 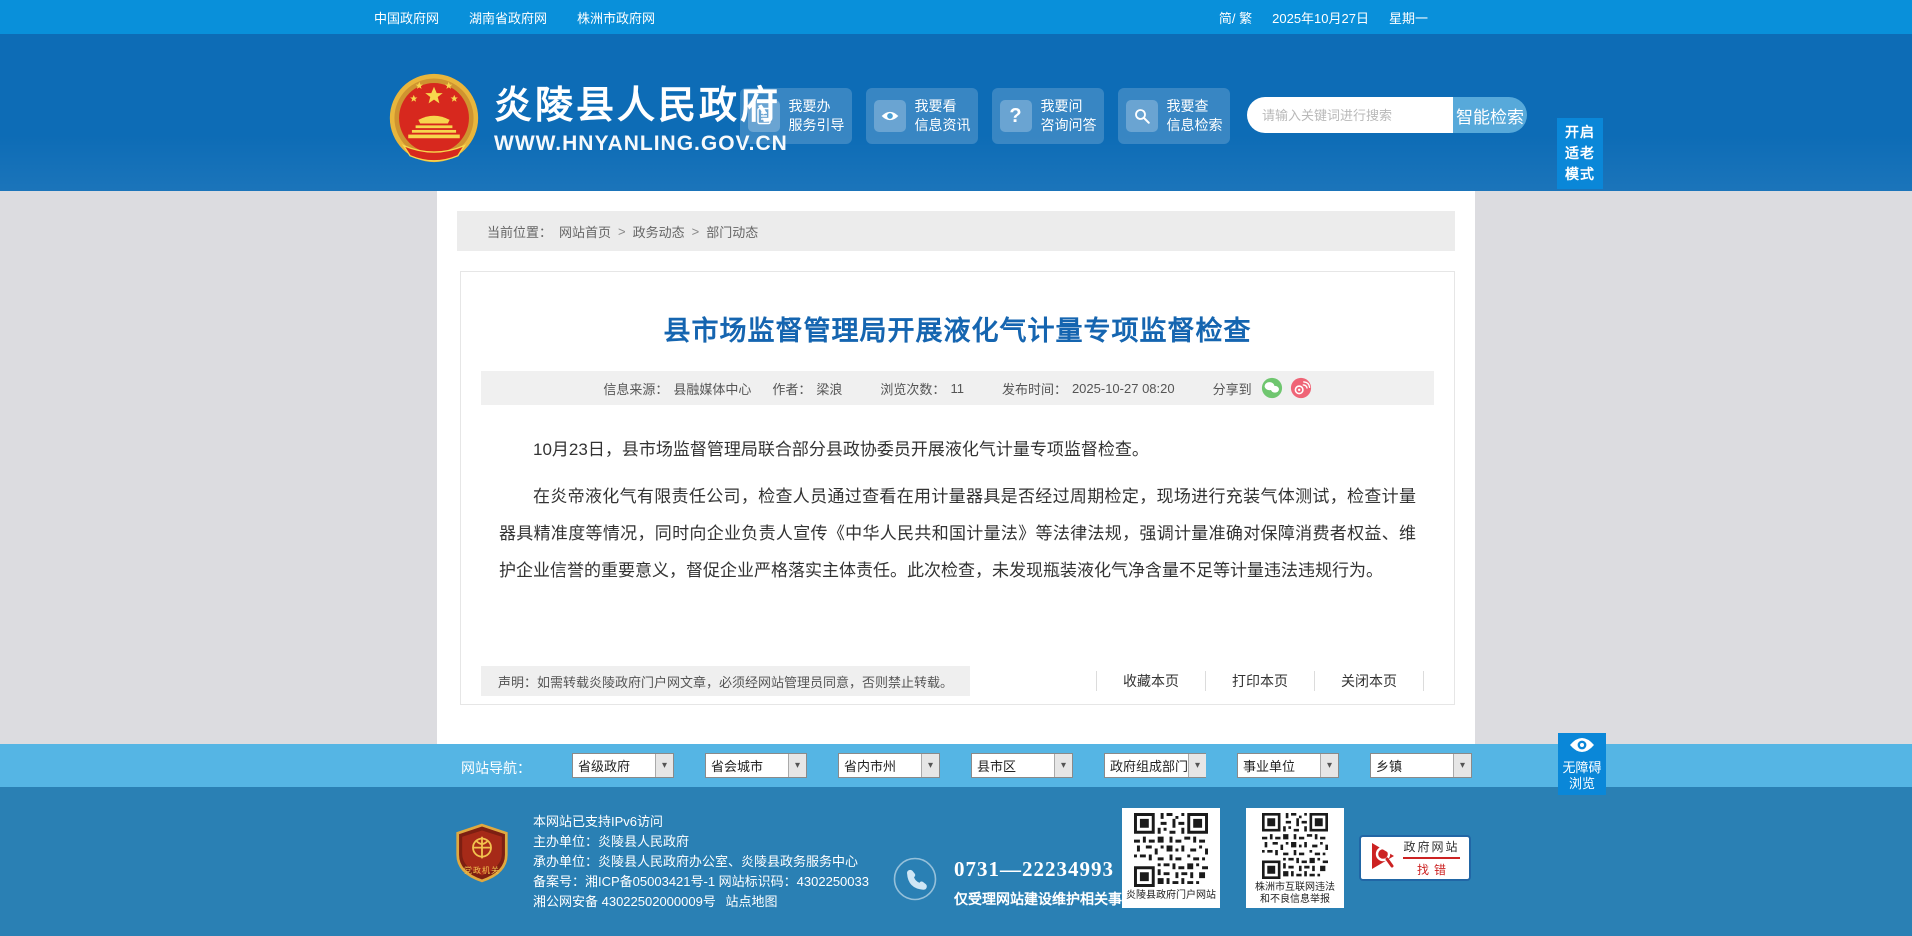 I want to click on breadcrumb: 当前位置： 网站首页 > 政务动态 > 部门动态, so click(x=956, y=231).